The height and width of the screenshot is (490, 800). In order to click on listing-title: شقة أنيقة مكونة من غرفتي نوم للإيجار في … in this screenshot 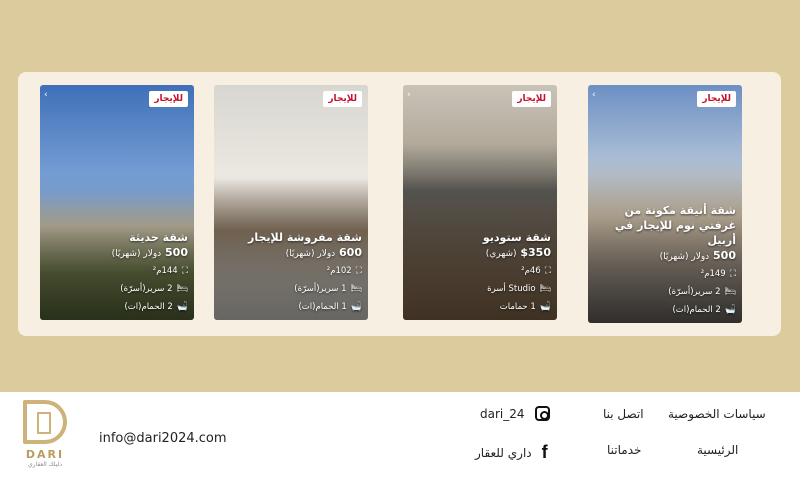, I will do `click(675, 225)`.